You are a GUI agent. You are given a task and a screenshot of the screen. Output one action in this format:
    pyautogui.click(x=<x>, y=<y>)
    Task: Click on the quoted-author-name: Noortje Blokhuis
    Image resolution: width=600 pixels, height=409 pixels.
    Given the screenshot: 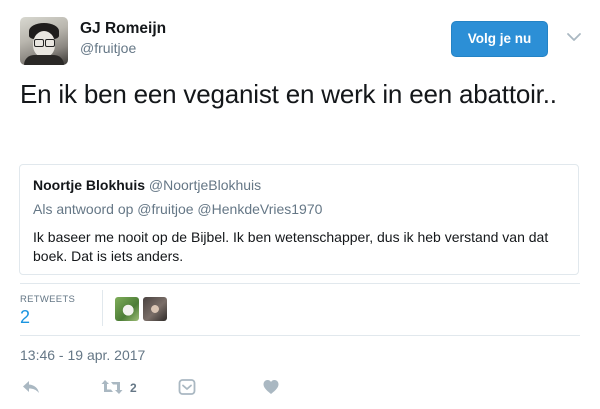 What is the action you would take?
    pyautogui.click(x=89, y=185)
    